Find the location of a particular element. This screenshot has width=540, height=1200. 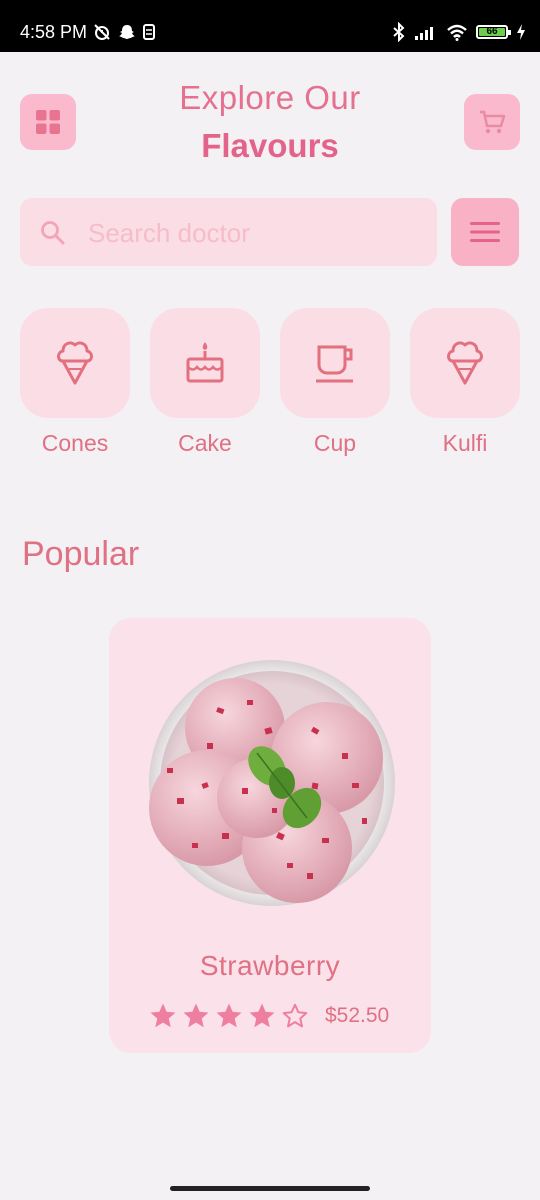

title-line-2: Flavours is located at coordinates (270, 145).